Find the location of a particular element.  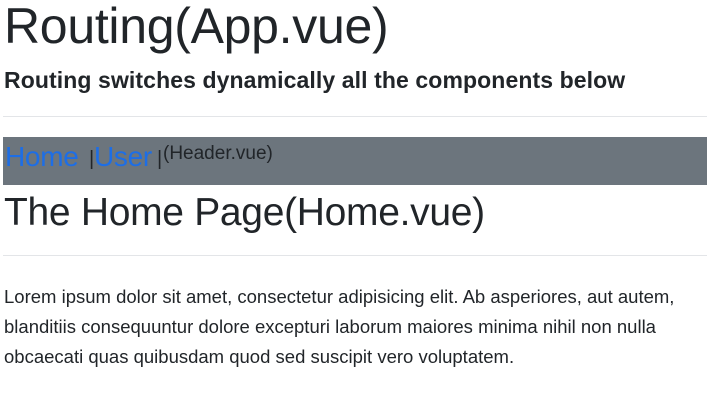

header-bar: Home | User | (Header.vue) is located at coordinates (355, 161).